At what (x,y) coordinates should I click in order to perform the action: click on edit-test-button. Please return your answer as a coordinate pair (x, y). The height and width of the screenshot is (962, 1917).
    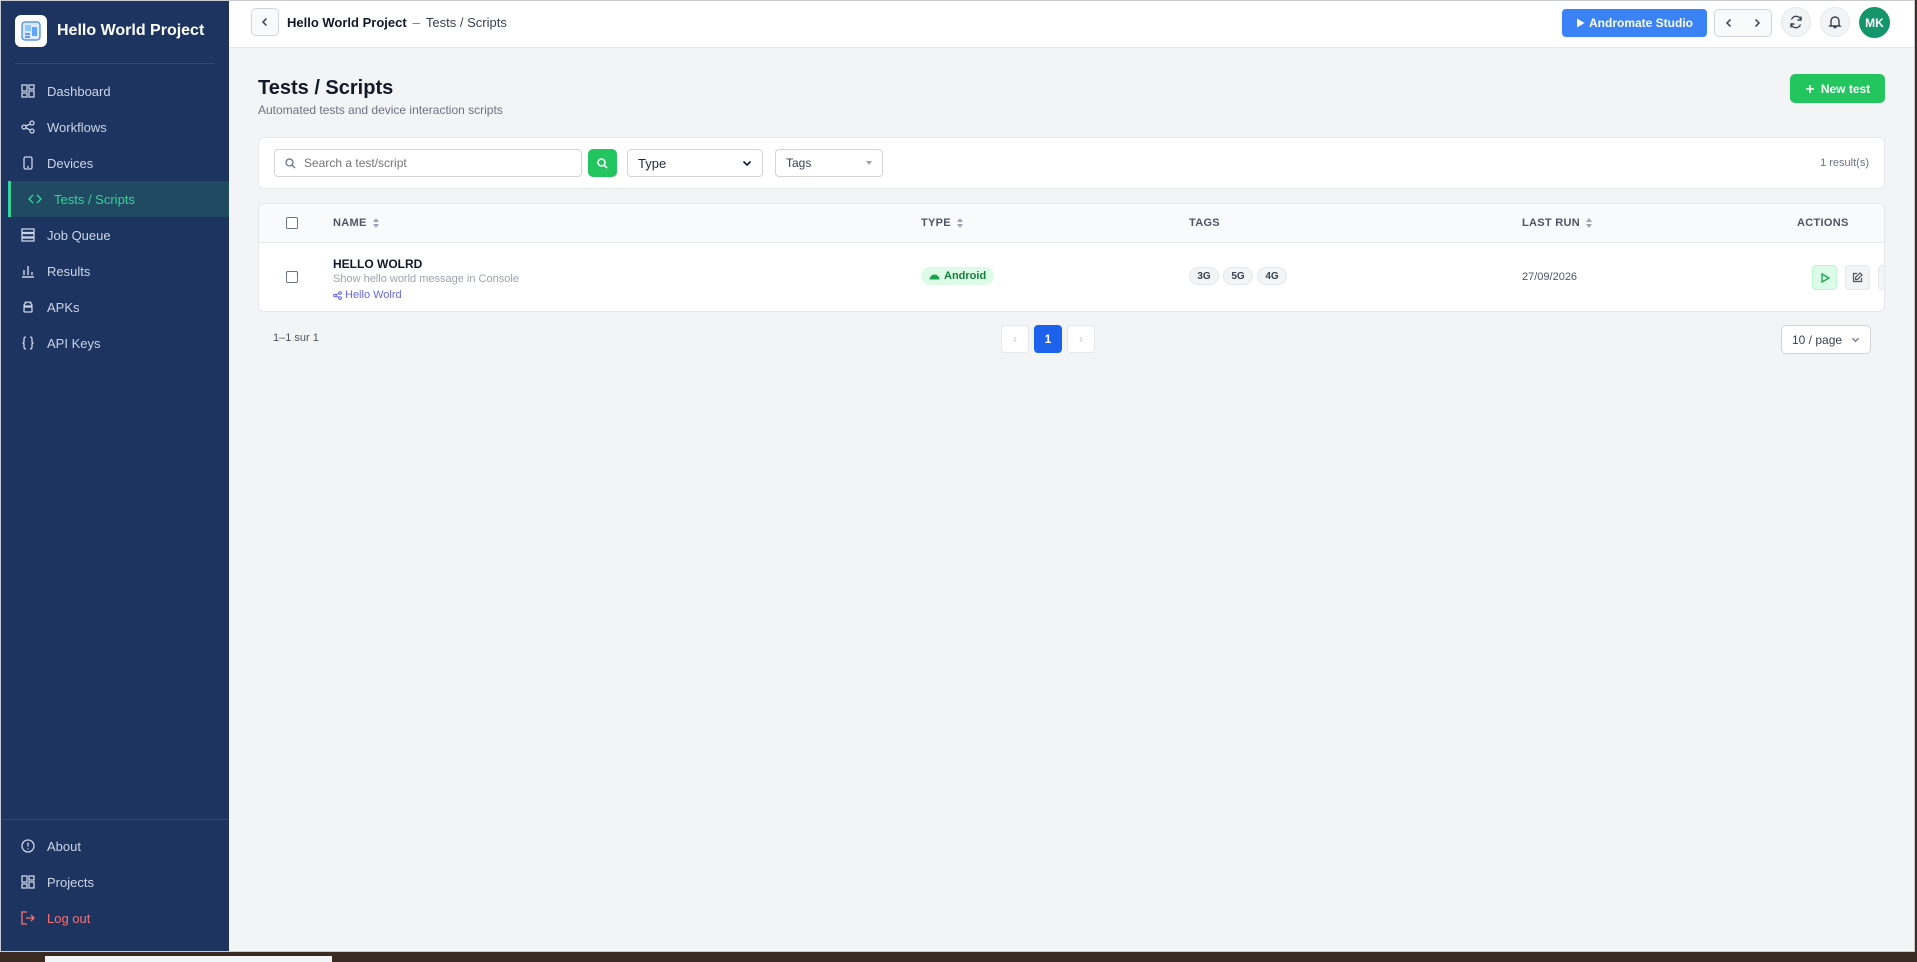
    Looking at the image, I should click on (1857, 277).